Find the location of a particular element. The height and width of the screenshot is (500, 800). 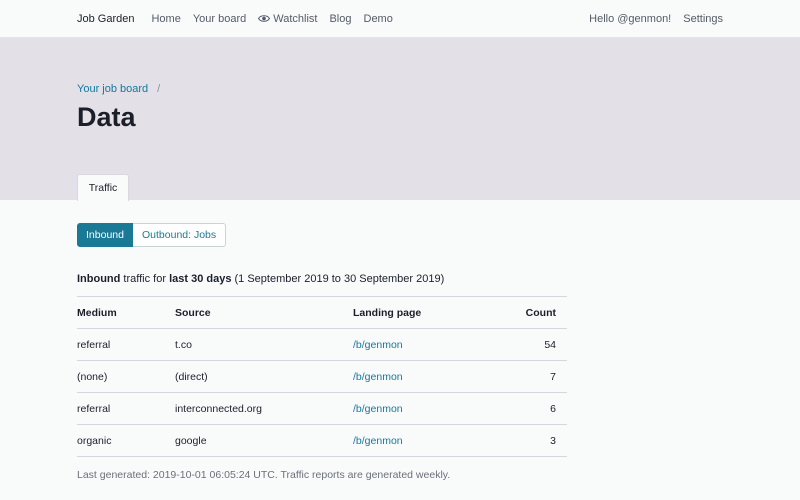

header-medium: Medium is located at coordinates (126, 312).